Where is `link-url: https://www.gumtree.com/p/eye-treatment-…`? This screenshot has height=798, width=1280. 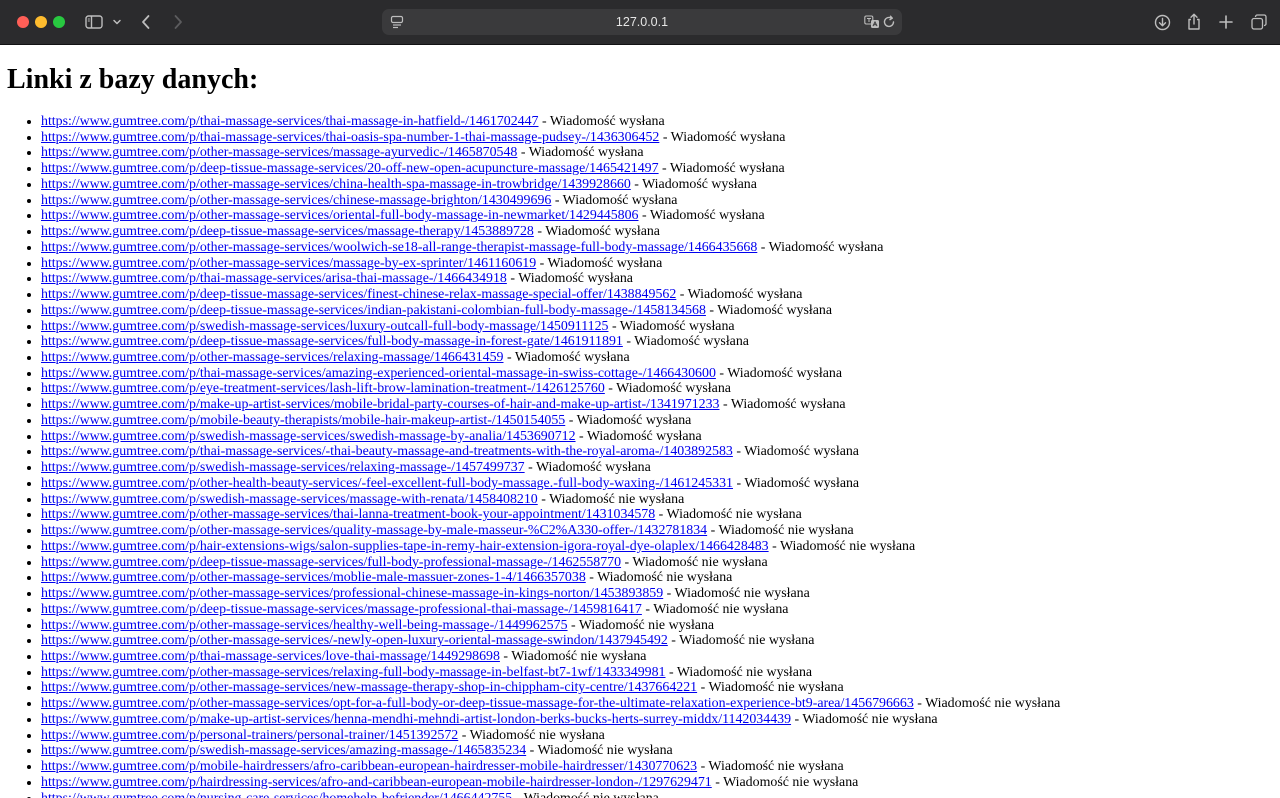
link-url: https://www.gumtree.com/p/eye-treatment-… is located at coordinates (323, 388).